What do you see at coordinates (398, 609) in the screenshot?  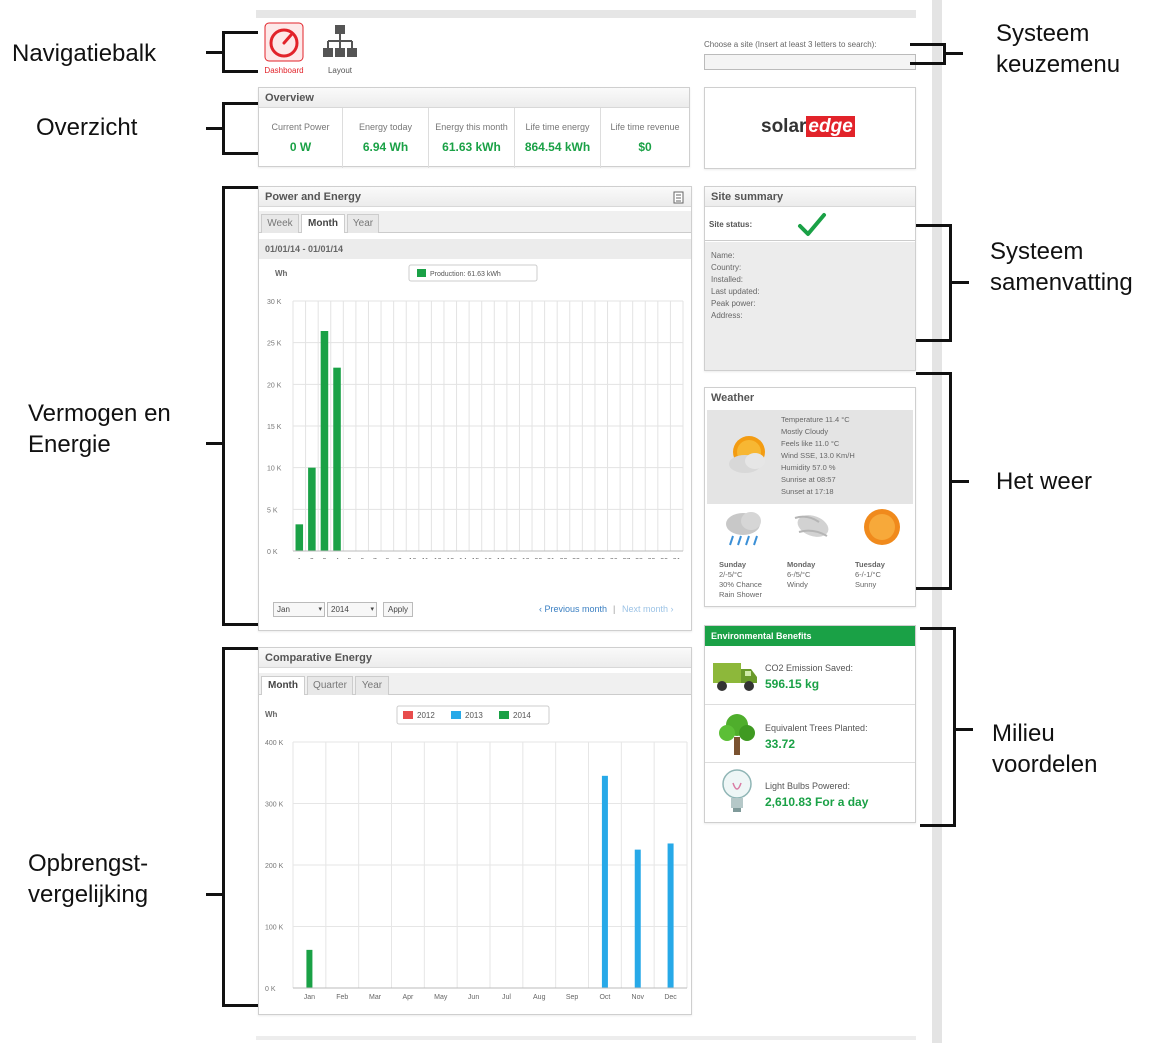 I see `apply-button: Apply` at bounding box center [398, 609].